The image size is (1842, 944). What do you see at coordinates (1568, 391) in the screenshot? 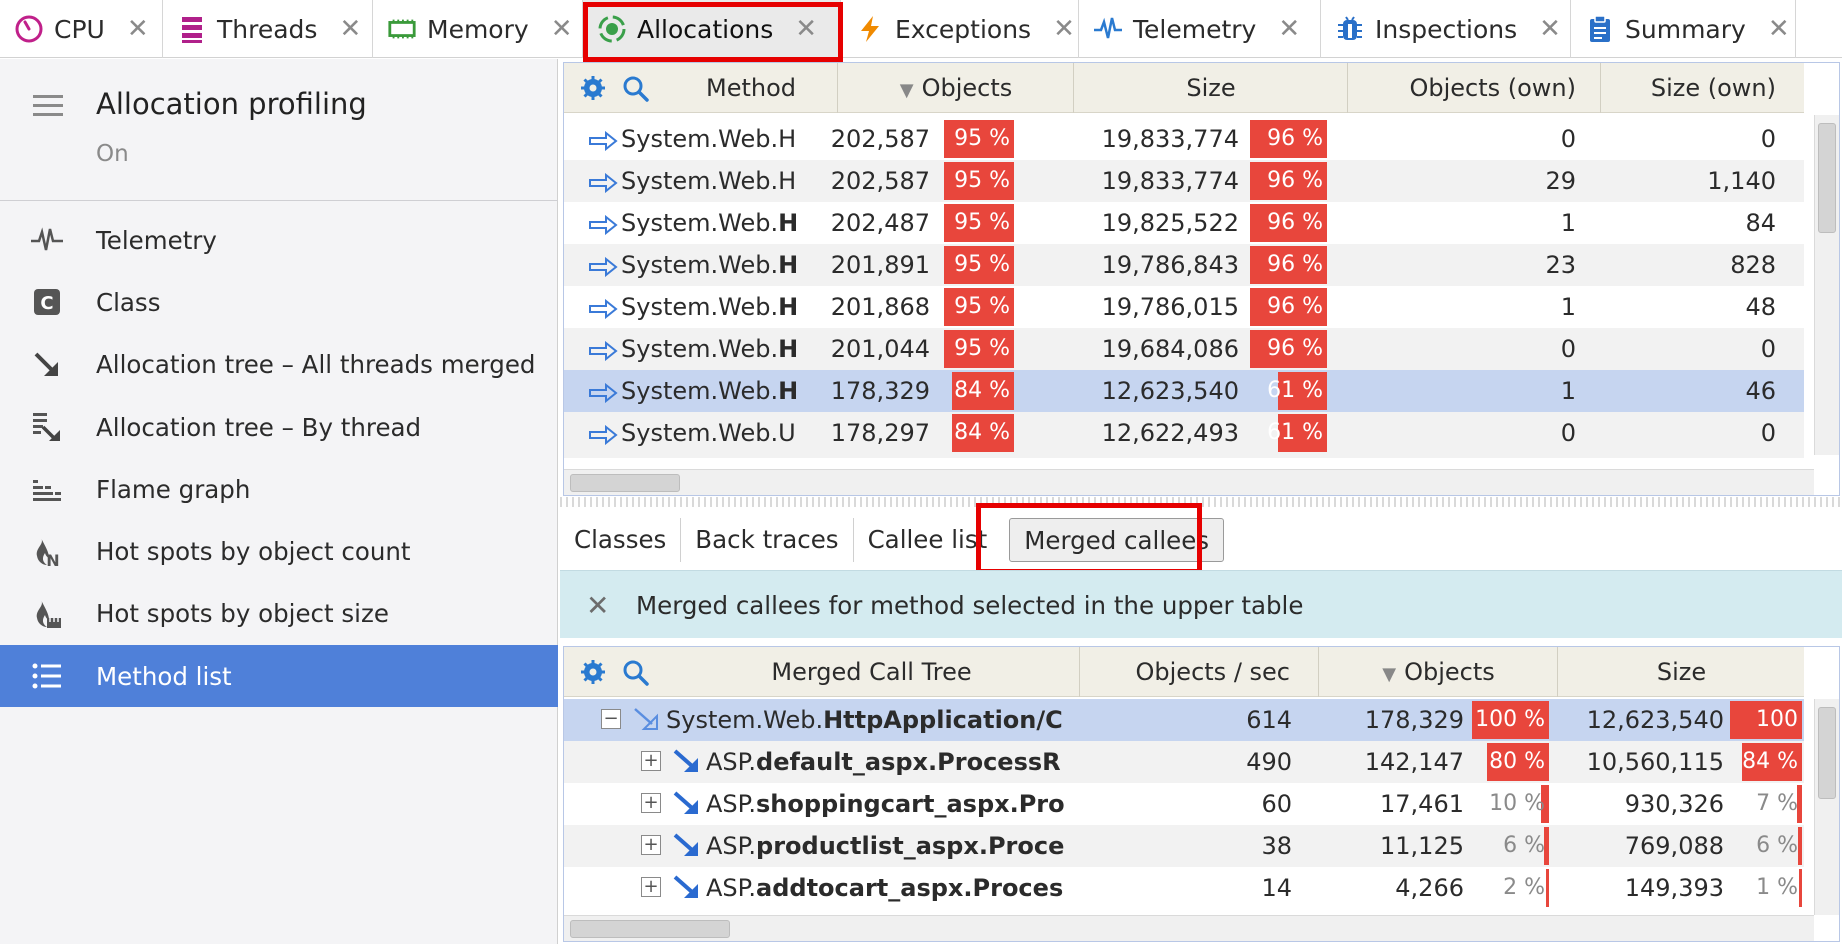
I see `objects-own-value: 1` at bounding box center [1568, 391].